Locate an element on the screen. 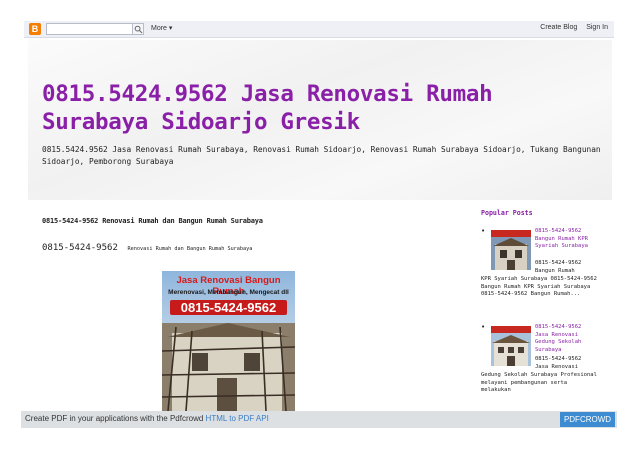 This screenshot has height=452, width=638. post-image-phone: 0815-5424-9562 is located at coordinates (228, 307).